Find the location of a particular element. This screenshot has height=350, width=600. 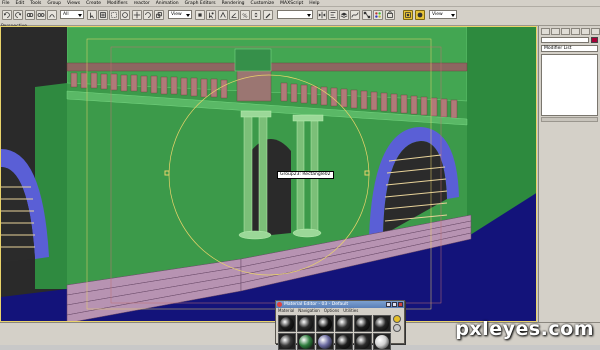

menu-item-group: Group is located at coordinates (54, 3).